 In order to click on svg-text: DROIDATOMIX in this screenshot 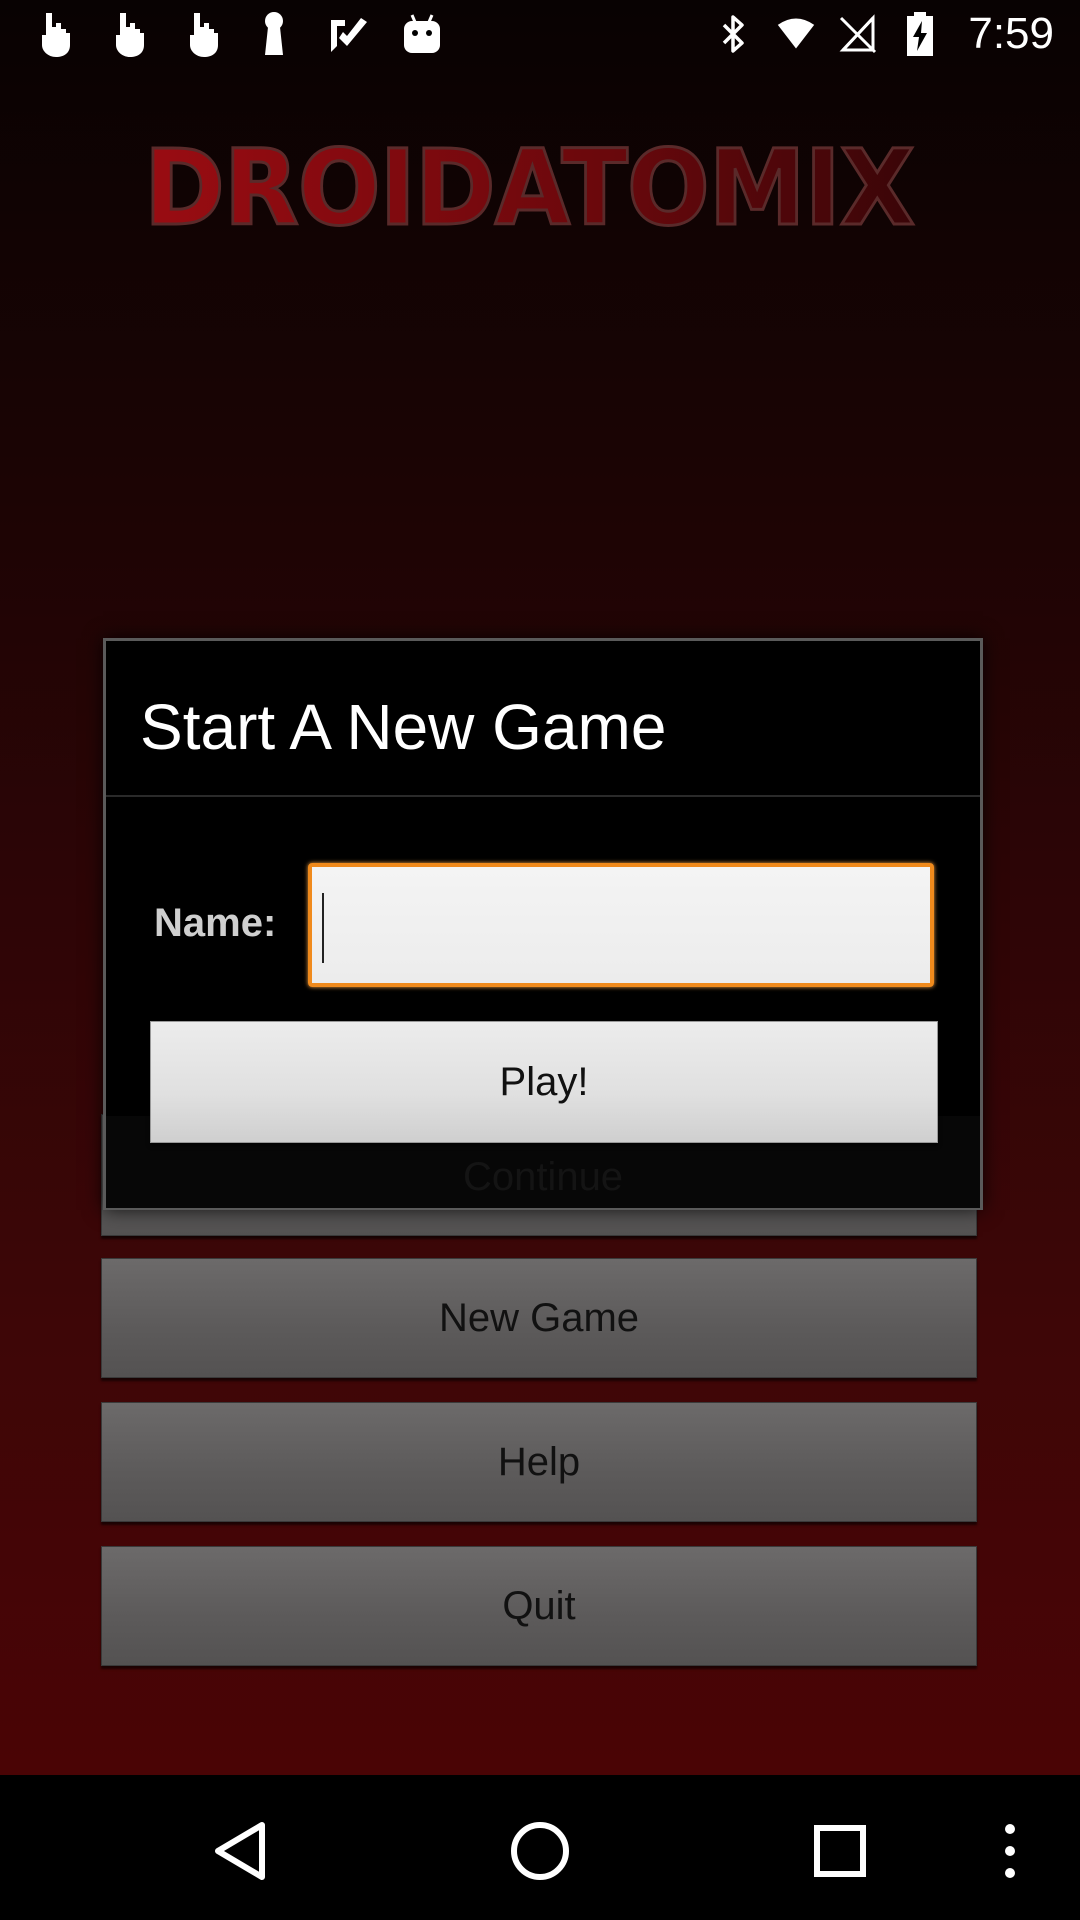, I will do `click(529, 188)`.